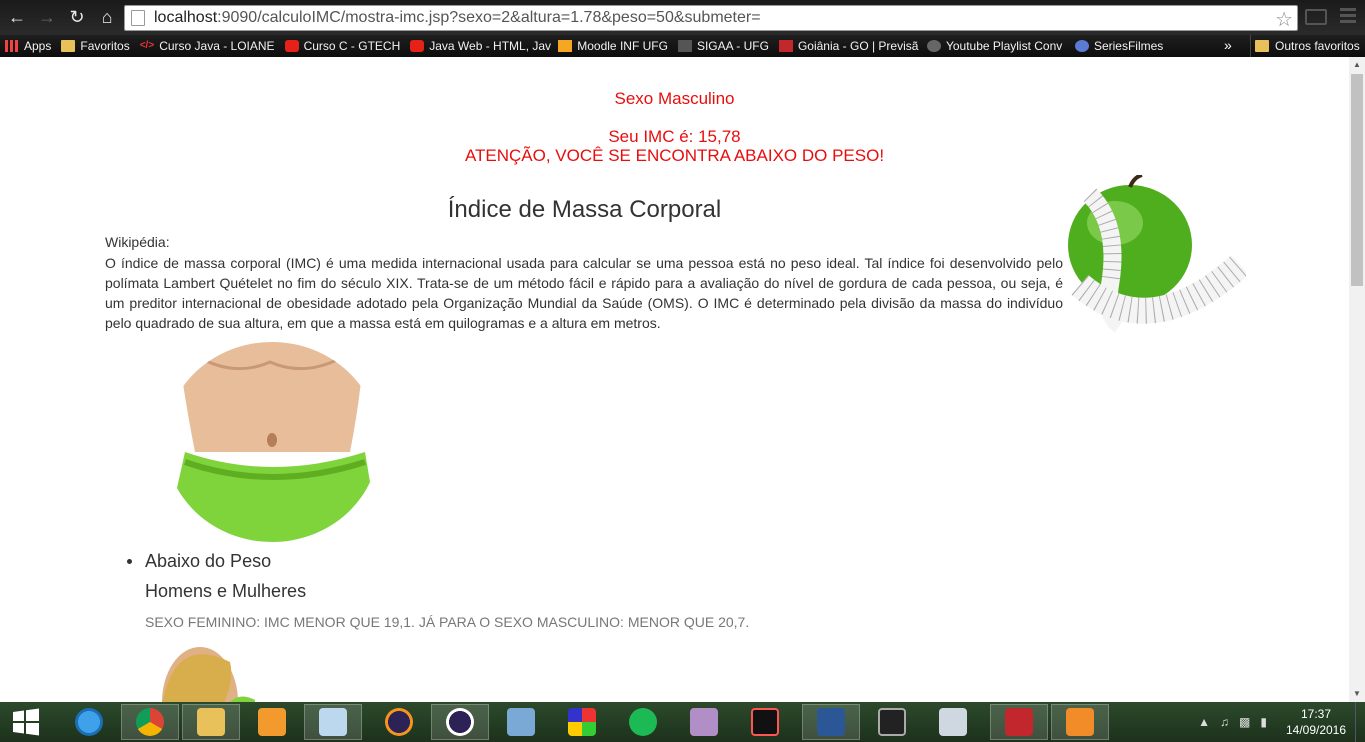 The height and width of the screenshot is (742, 1365). What do you see at coordinates (765, 722) in the screenshot?
I see `intellij-icon` at bounding box center [765, 722].